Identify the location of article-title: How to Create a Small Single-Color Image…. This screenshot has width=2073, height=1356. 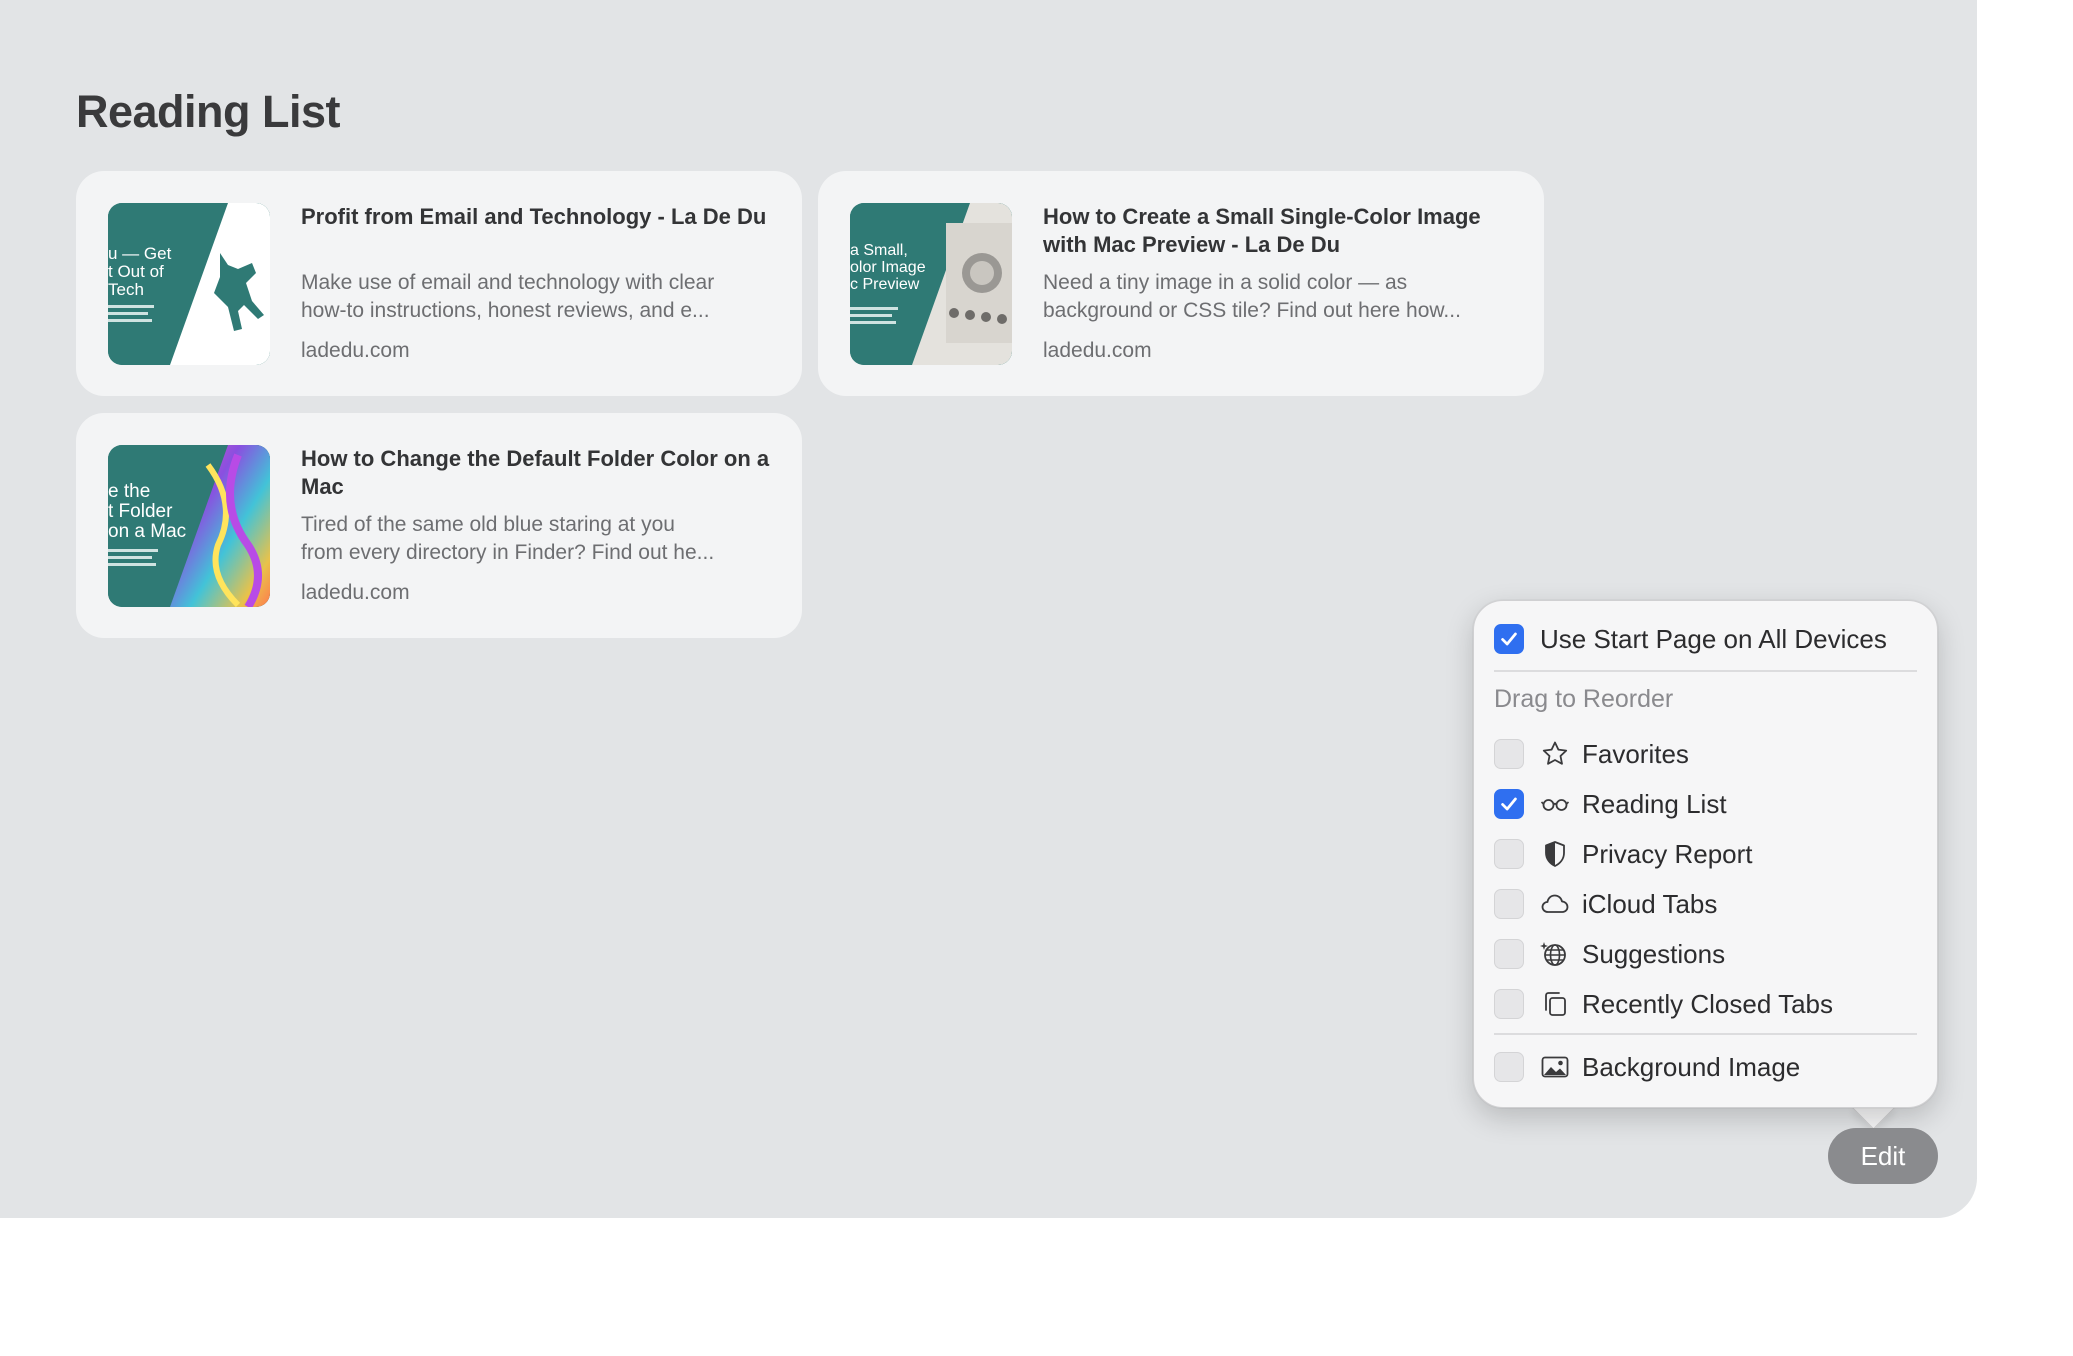
(1262, 230).